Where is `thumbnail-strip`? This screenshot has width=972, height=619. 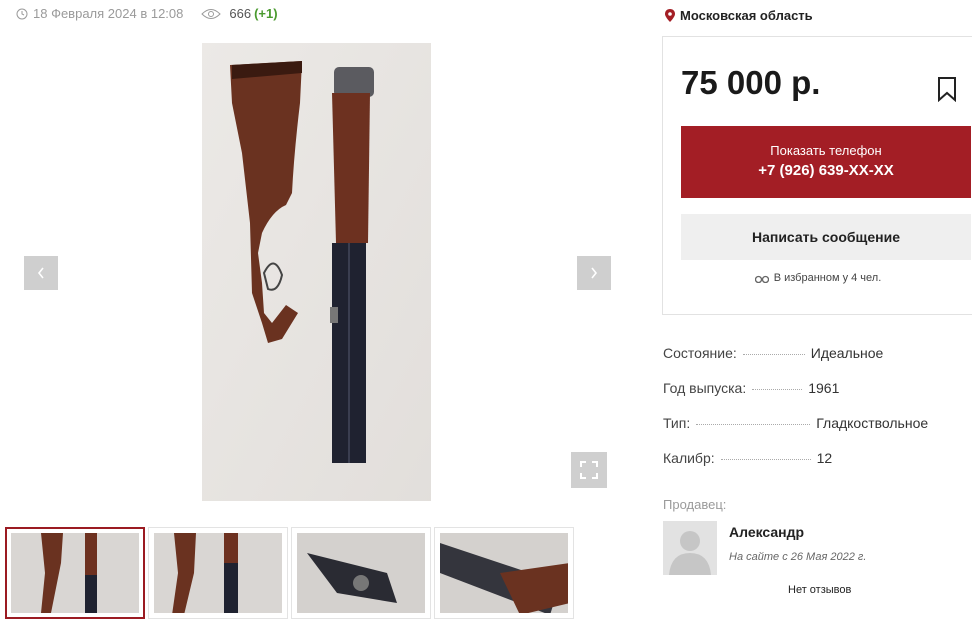 thumbnail-strip is located at coordinates (289, 573).